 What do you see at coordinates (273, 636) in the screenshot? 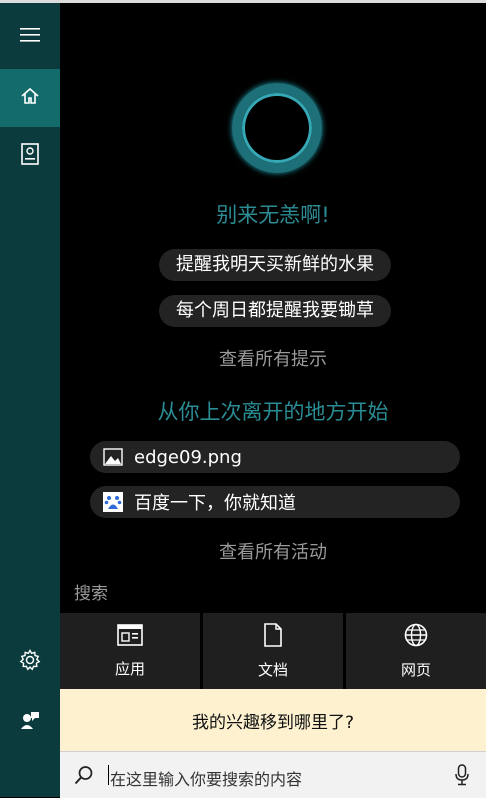
I see `document-icon` at bounding box center [273, 636].